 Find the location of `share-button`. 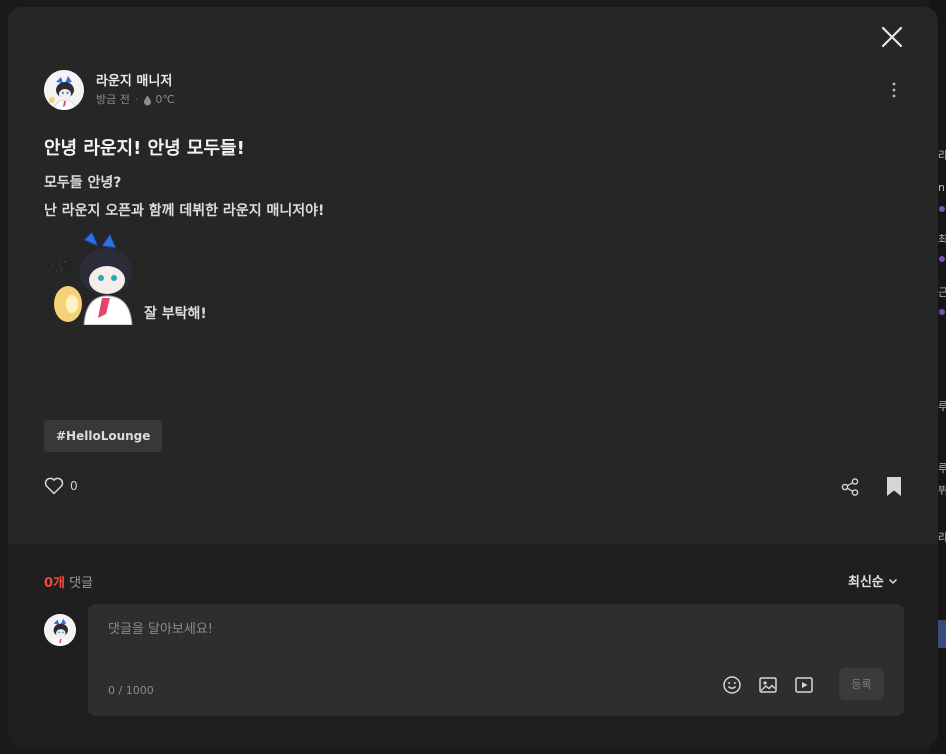

share-button is located at coordinates (850, 487).